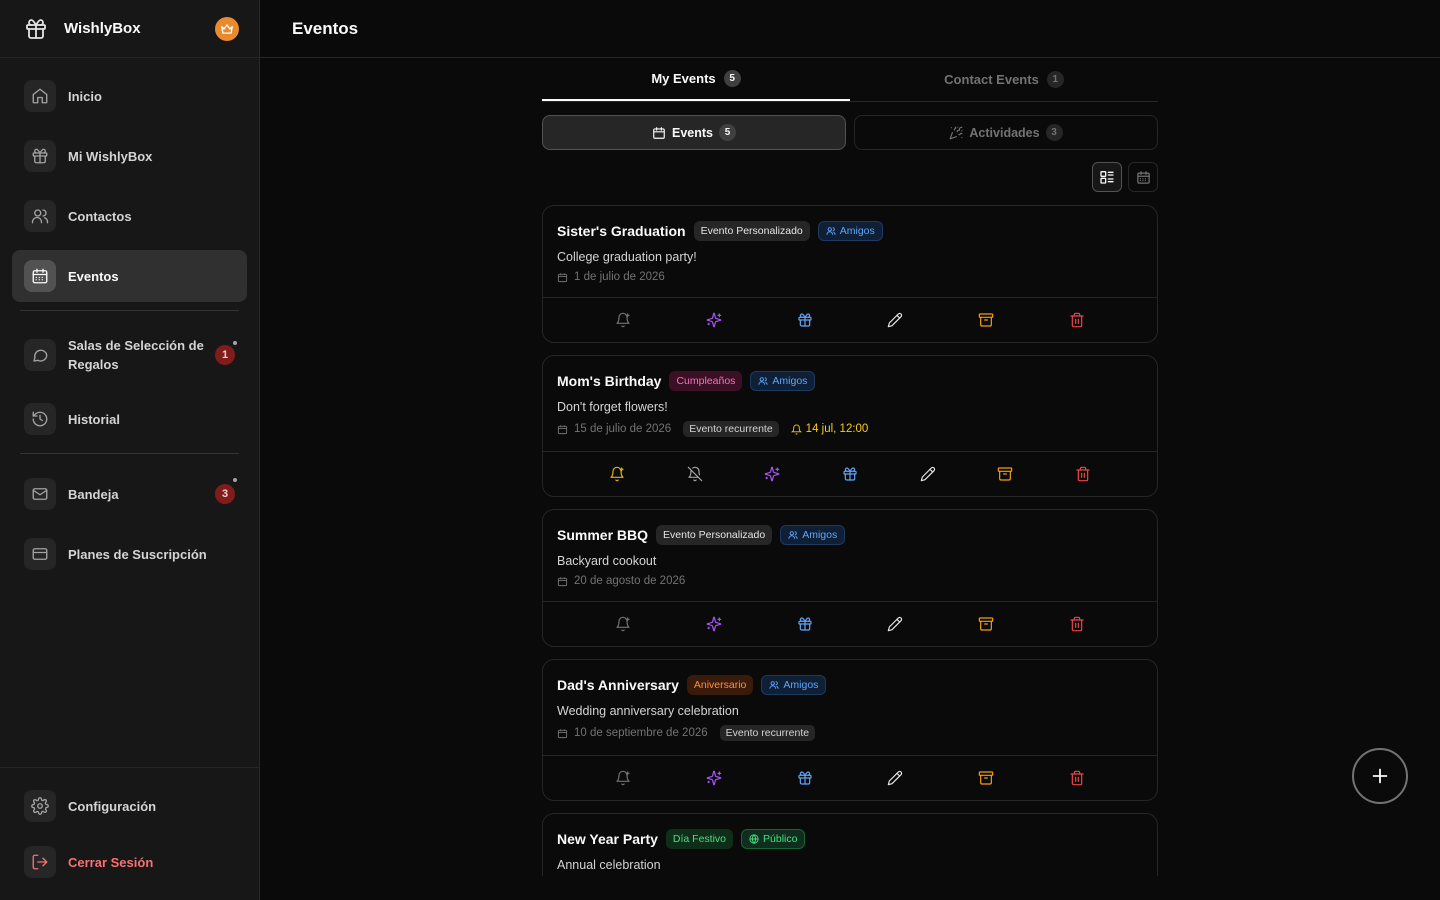 This screenshot has width=1440, height=900. I want to click on event-date: 10 de septiembre de 2026, so click(641, 733).